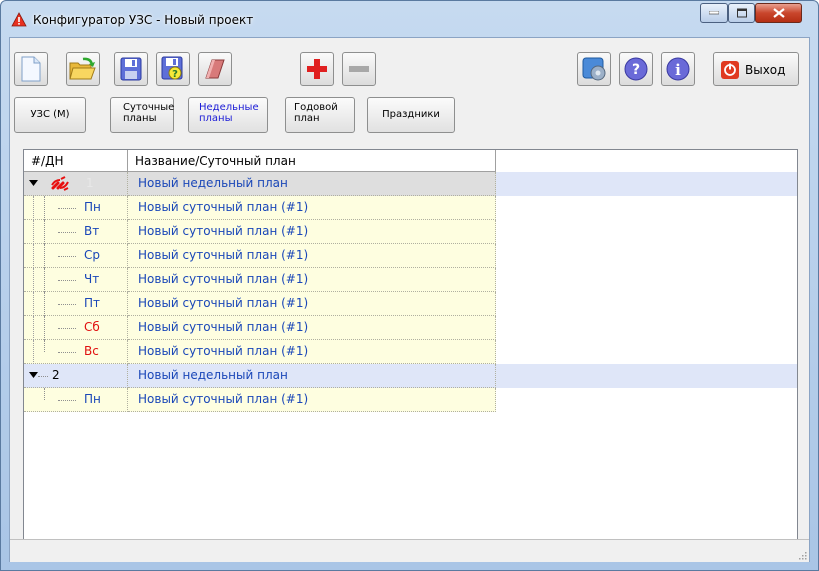  I want to click on status-bar, so click(409, 550).